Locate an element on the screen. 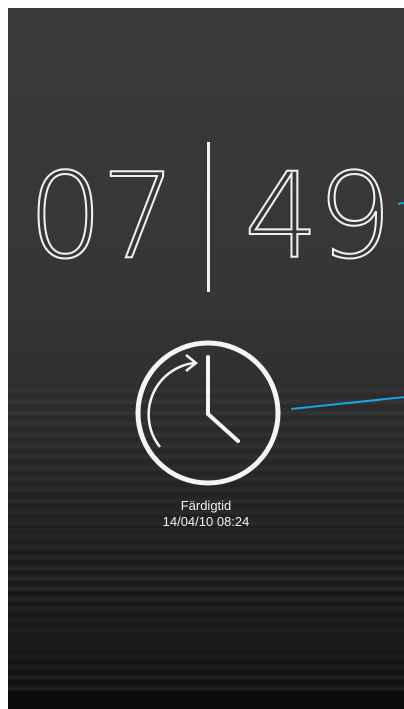 This screenshot has height=709, width=404. finish-time-label: Färdigtid is located at coordinates (206, 505).